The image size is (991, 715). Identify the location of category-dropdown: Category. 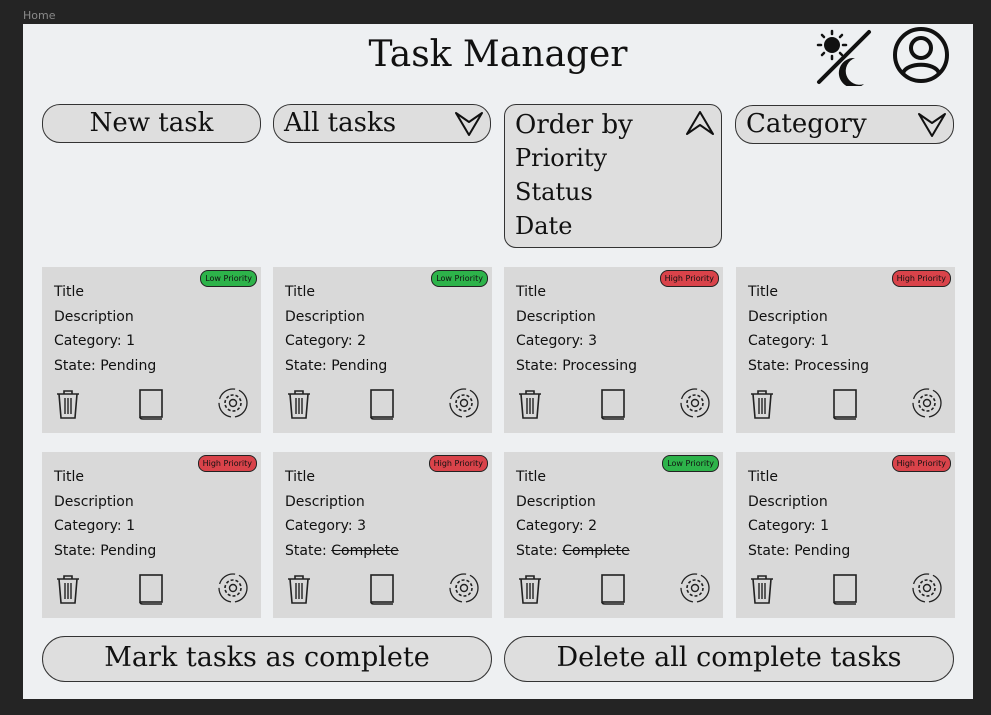
(844, 124).